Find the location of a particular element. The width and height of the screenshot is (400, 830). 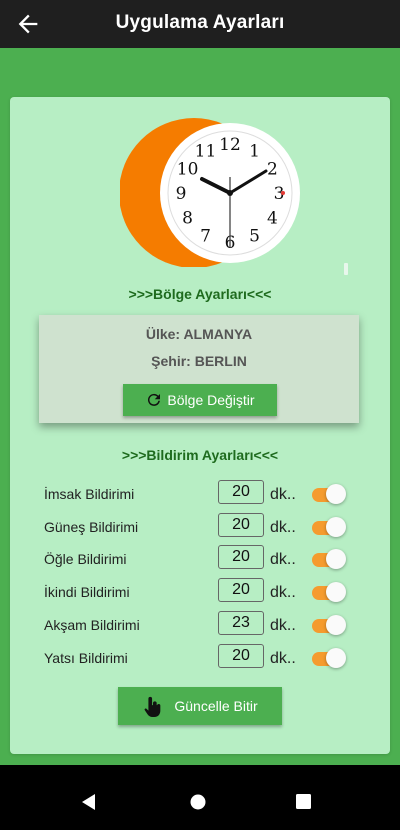

country-label: Ülke: ALMANYA is located at coordinates (199, 334).